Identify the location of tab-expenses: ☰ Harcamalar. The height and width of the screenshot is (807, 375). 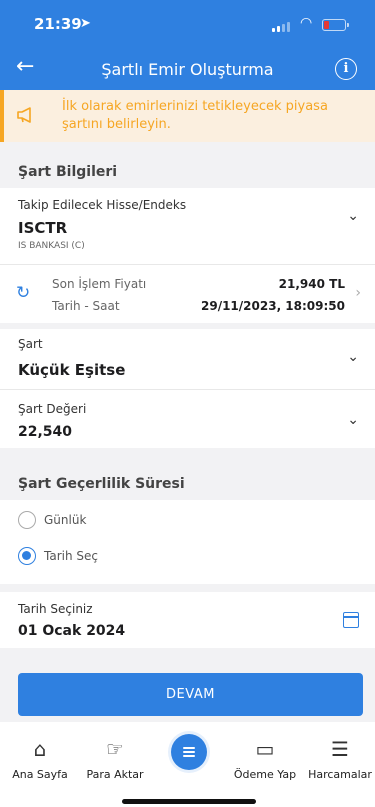
(335, 758).